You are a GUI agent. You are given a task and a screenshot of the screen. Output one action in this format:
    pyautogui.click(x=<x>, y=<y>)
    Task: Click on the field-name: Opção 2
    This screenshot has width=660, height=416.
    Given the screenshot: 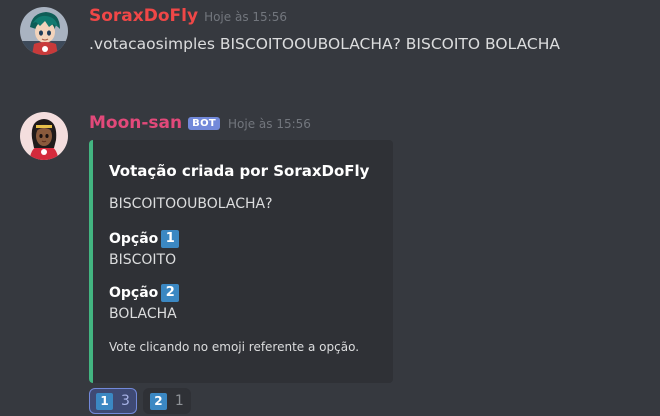 What is the action you would take?
    pyautogui.click(x=243, y=293)
    